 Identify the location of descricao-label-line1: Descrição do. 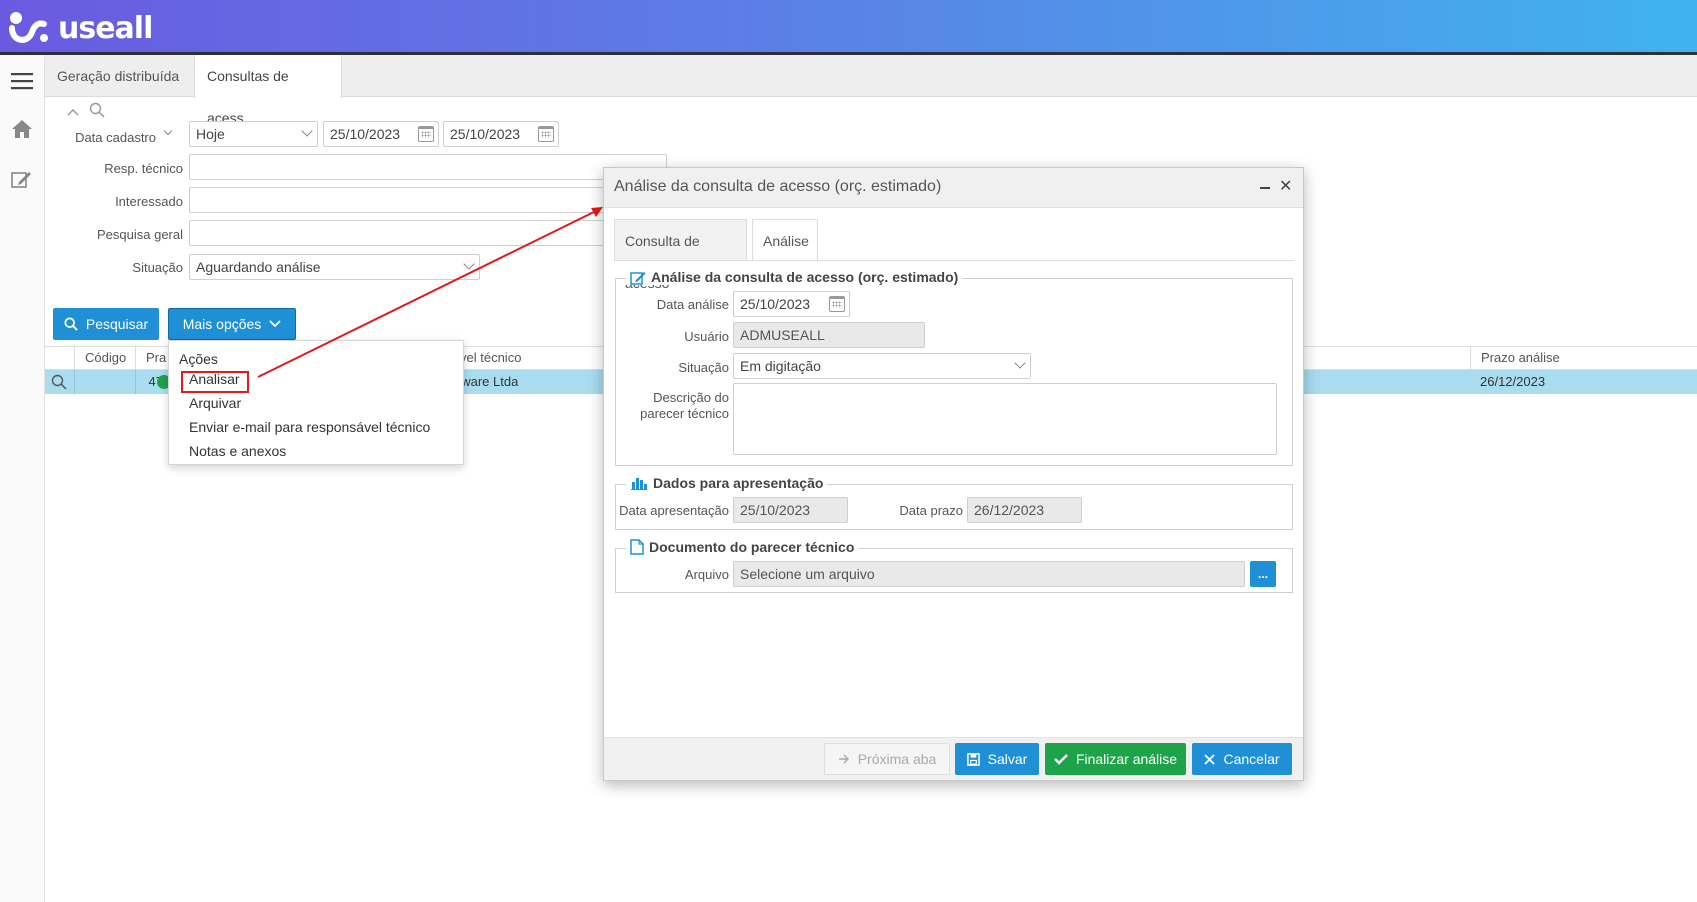
(691, 397).